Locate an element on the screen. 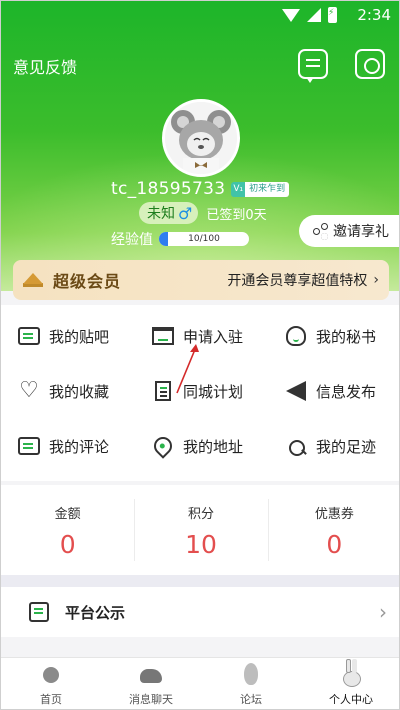 This screenshot has height=710, width=400. tab-home: 首页 is located at coordinates (51, 683).